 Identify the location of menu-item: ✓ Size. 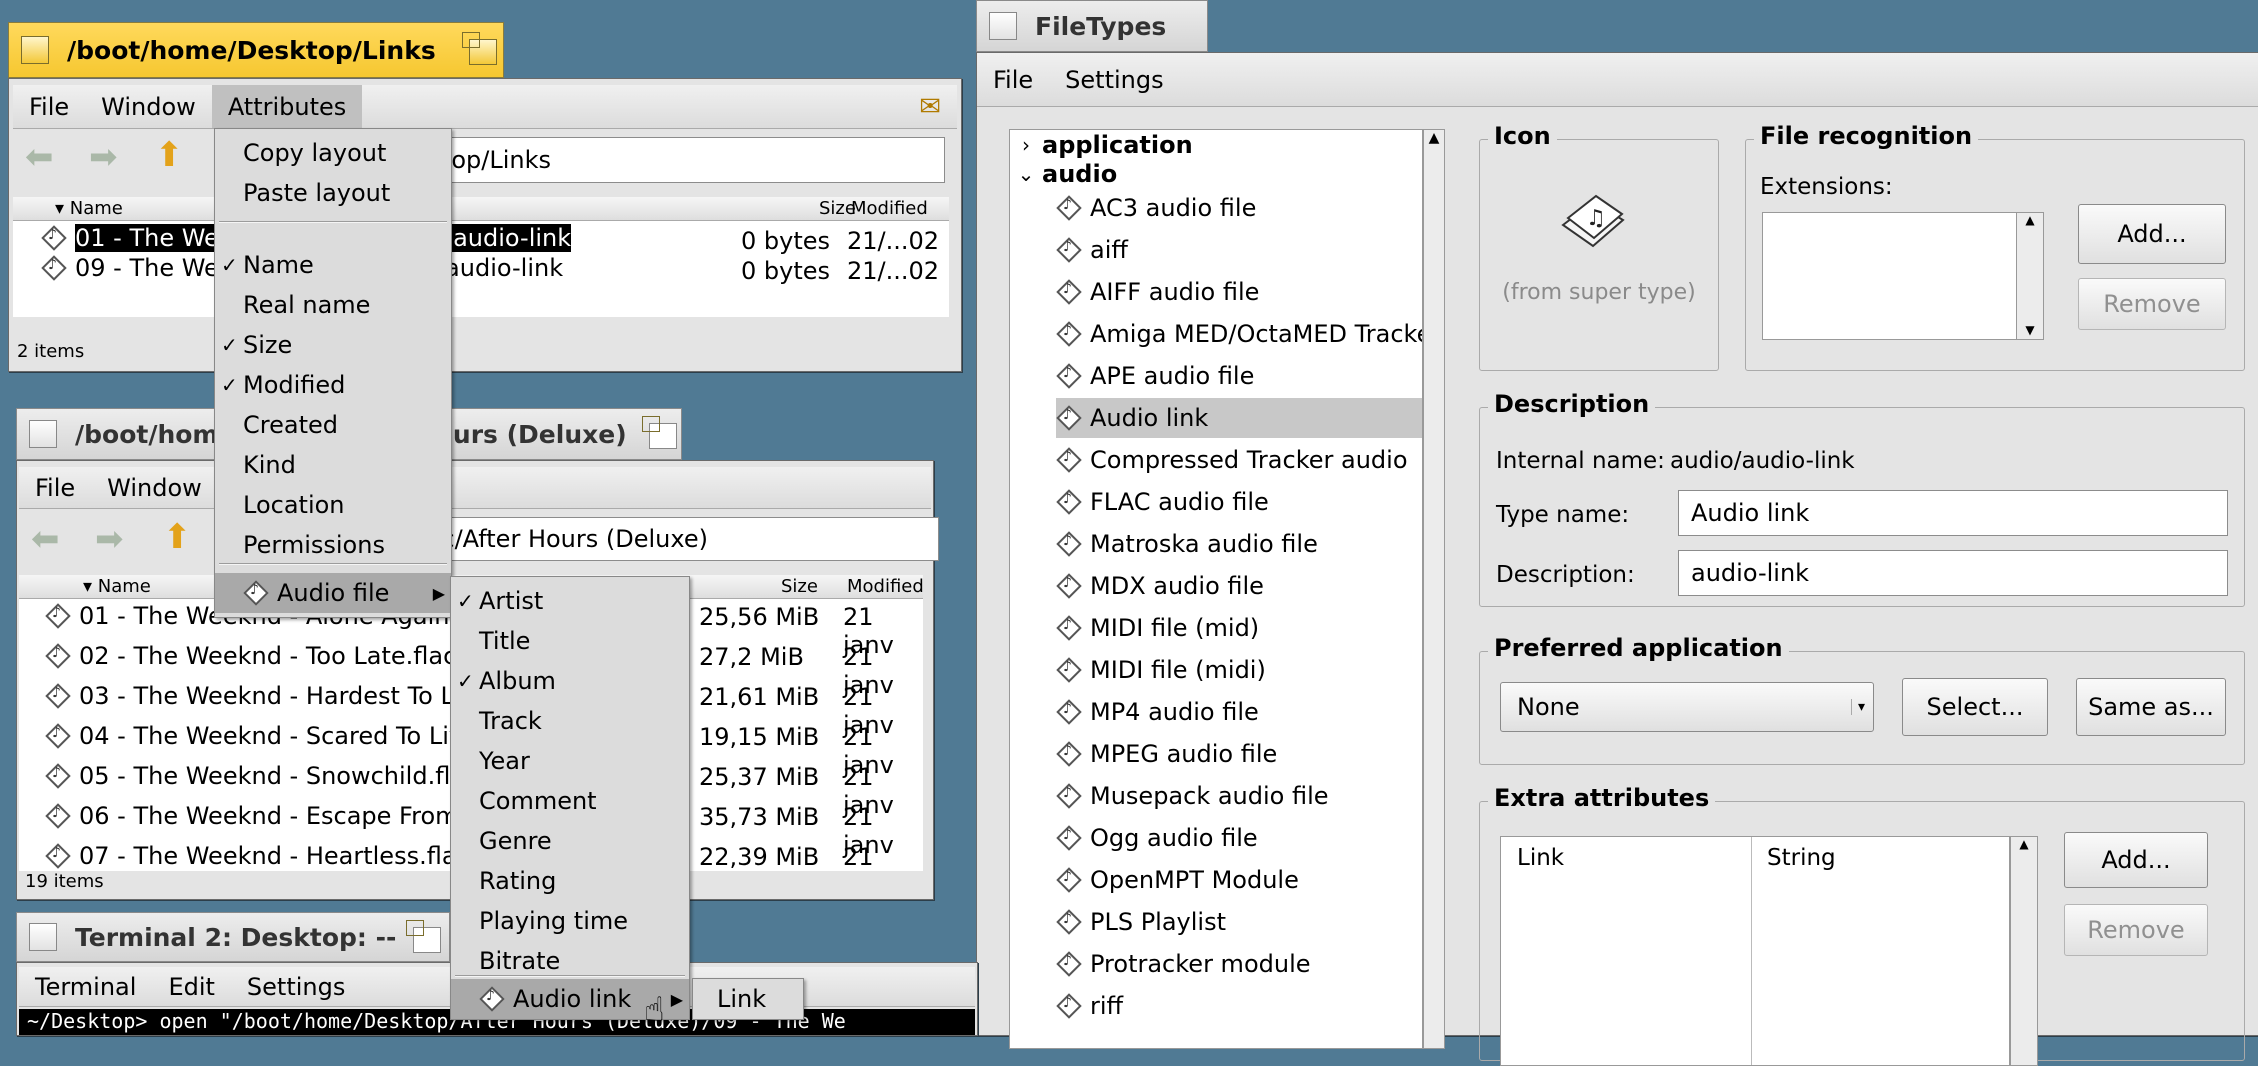
(333, 345).